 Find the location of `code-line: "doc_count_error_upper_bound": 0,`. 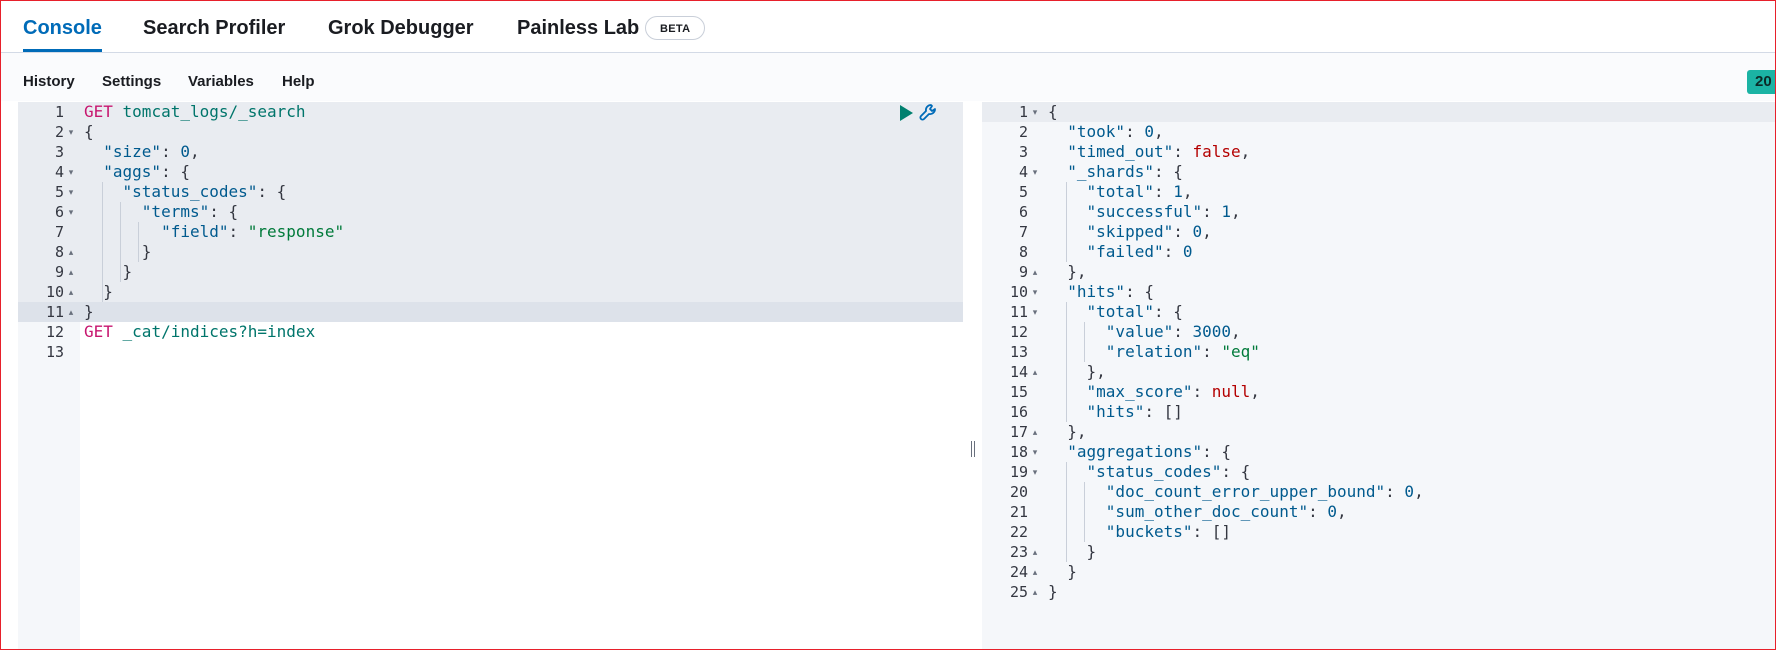

code-line: "doc_count_error_upper_bound": 0, is located at coordinates (1236, 492).